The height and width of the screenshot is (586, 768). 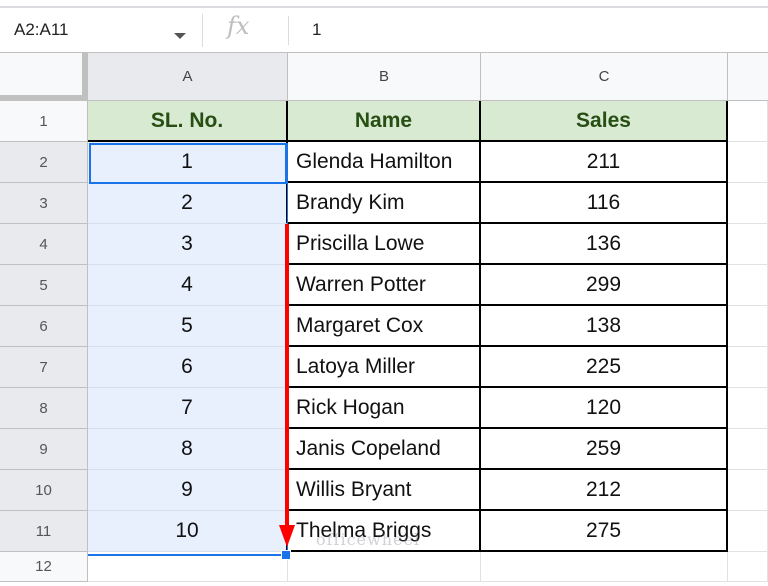 What do you see at coordinates (384, 162) in the screenshot?
I see `name-cell: Glenda Hamilton` at bounding box center [384, 162].